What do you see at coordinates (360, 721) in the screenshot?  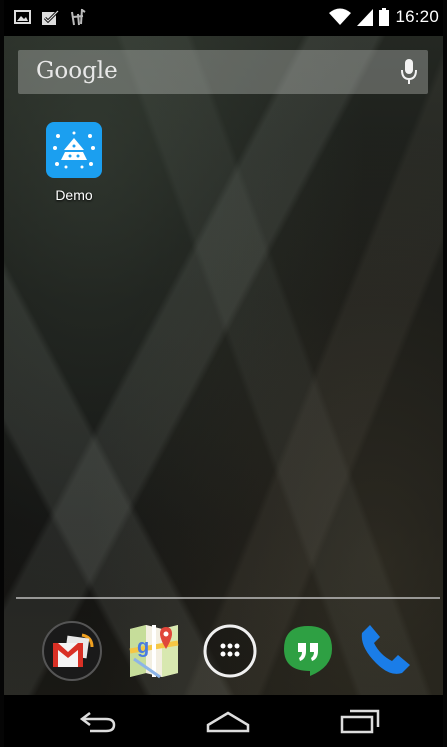 I see `recents-icon` at bounding box center [360, 721].